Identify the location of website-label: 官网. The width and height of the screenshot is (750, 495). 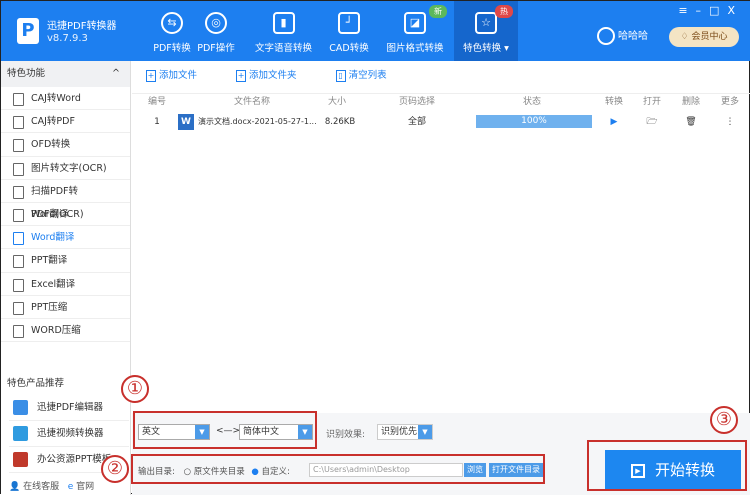
(85, 487).